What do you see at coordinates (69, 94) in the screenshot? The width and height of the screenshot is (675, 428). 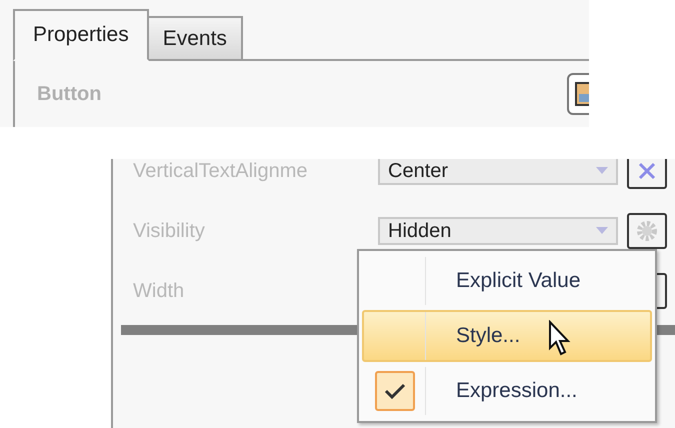 I see `panel-title: Button` at bounding box center [69, 94].